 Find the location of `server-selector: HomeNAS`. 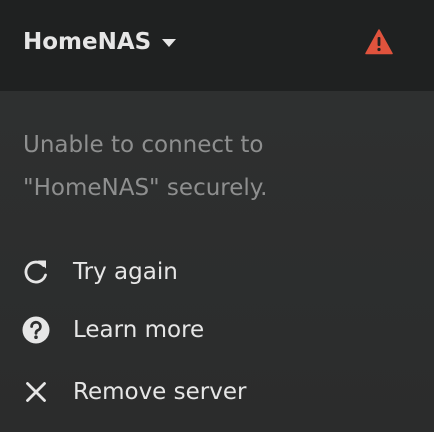

server-selector: HomeNAS is located at coordinates (100, 42).